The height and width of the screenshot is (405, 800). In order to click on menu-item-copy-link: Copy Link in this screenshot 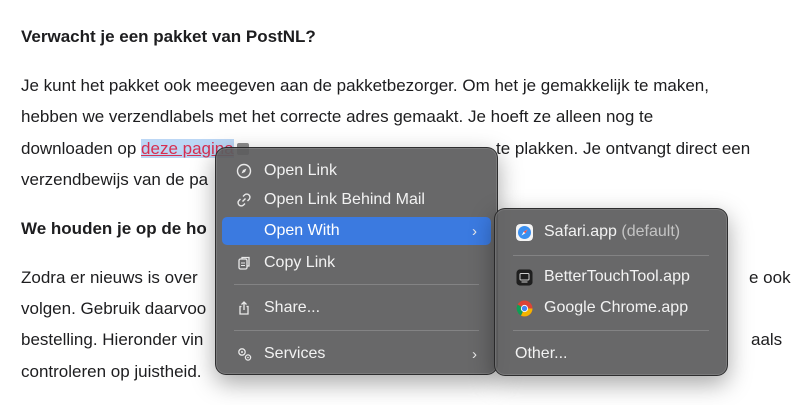, I will do `click(356, 263)`.